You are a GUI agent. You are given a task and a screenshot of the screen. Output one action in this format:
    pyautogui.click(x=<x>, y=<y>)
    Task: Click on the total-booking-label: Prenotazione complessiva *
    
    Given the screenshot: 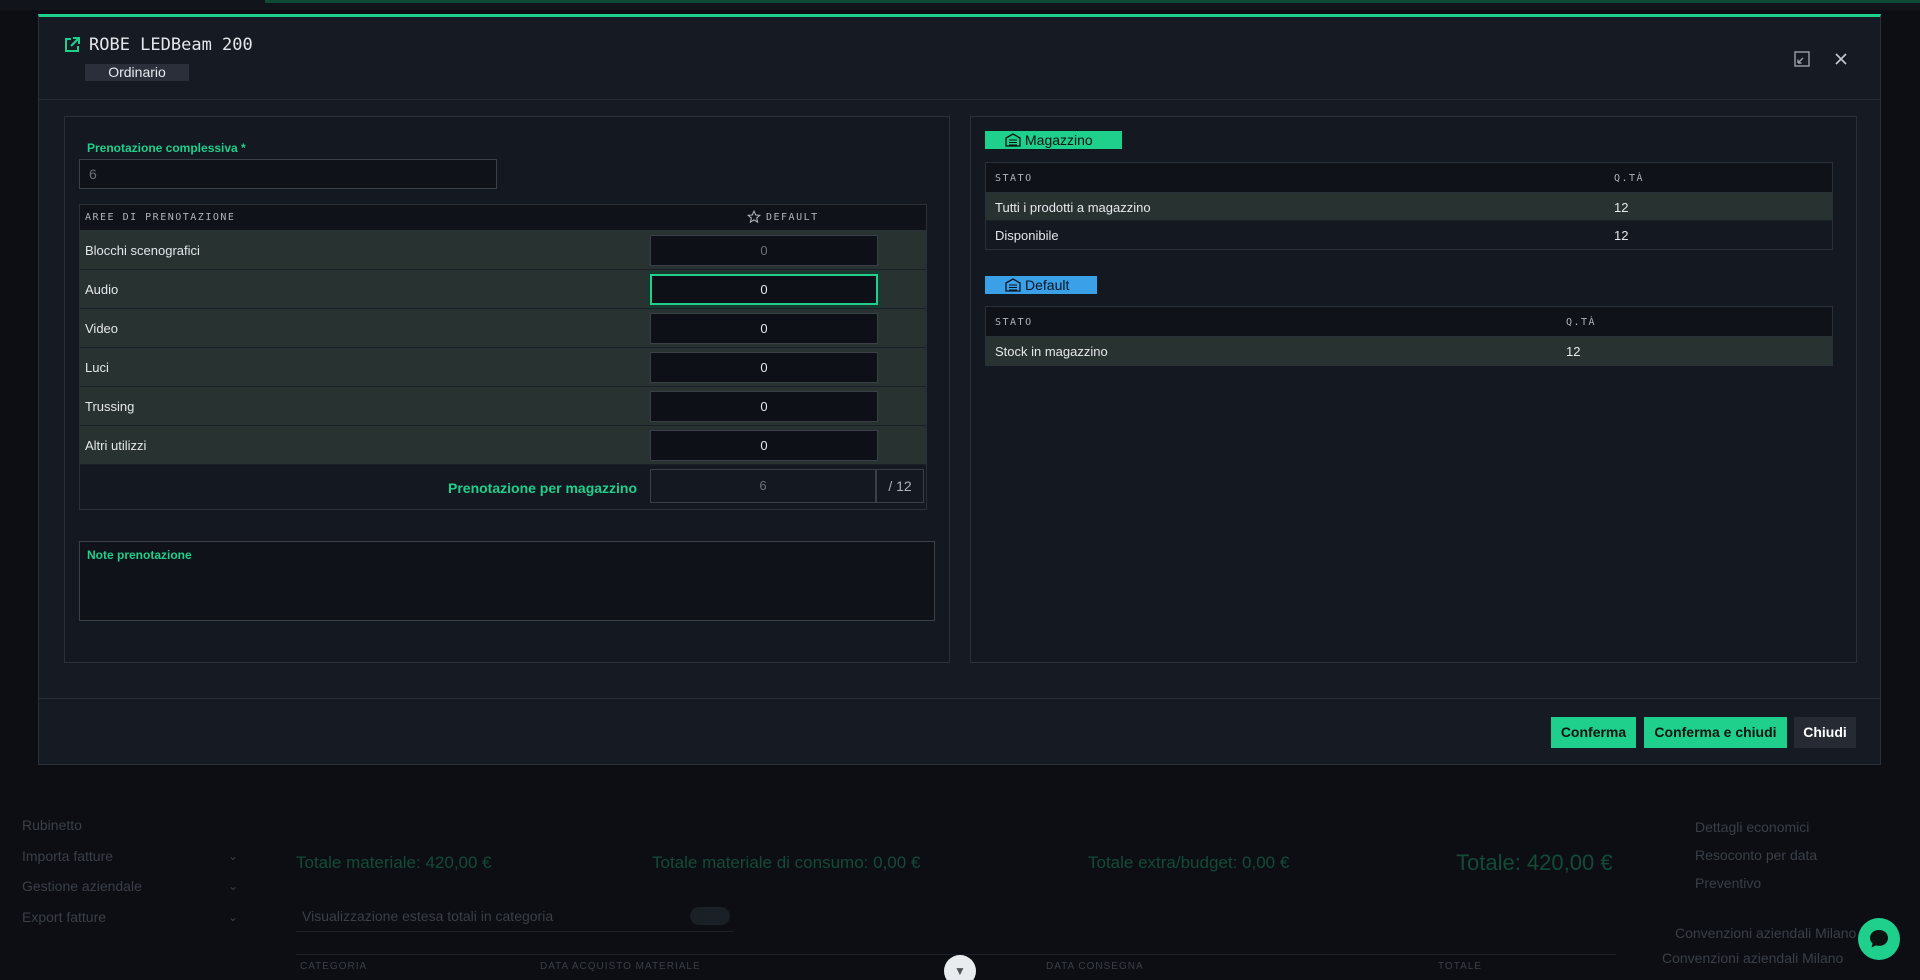 What is the action you would take?
    pyautogui.click(x=166, y=148)
    